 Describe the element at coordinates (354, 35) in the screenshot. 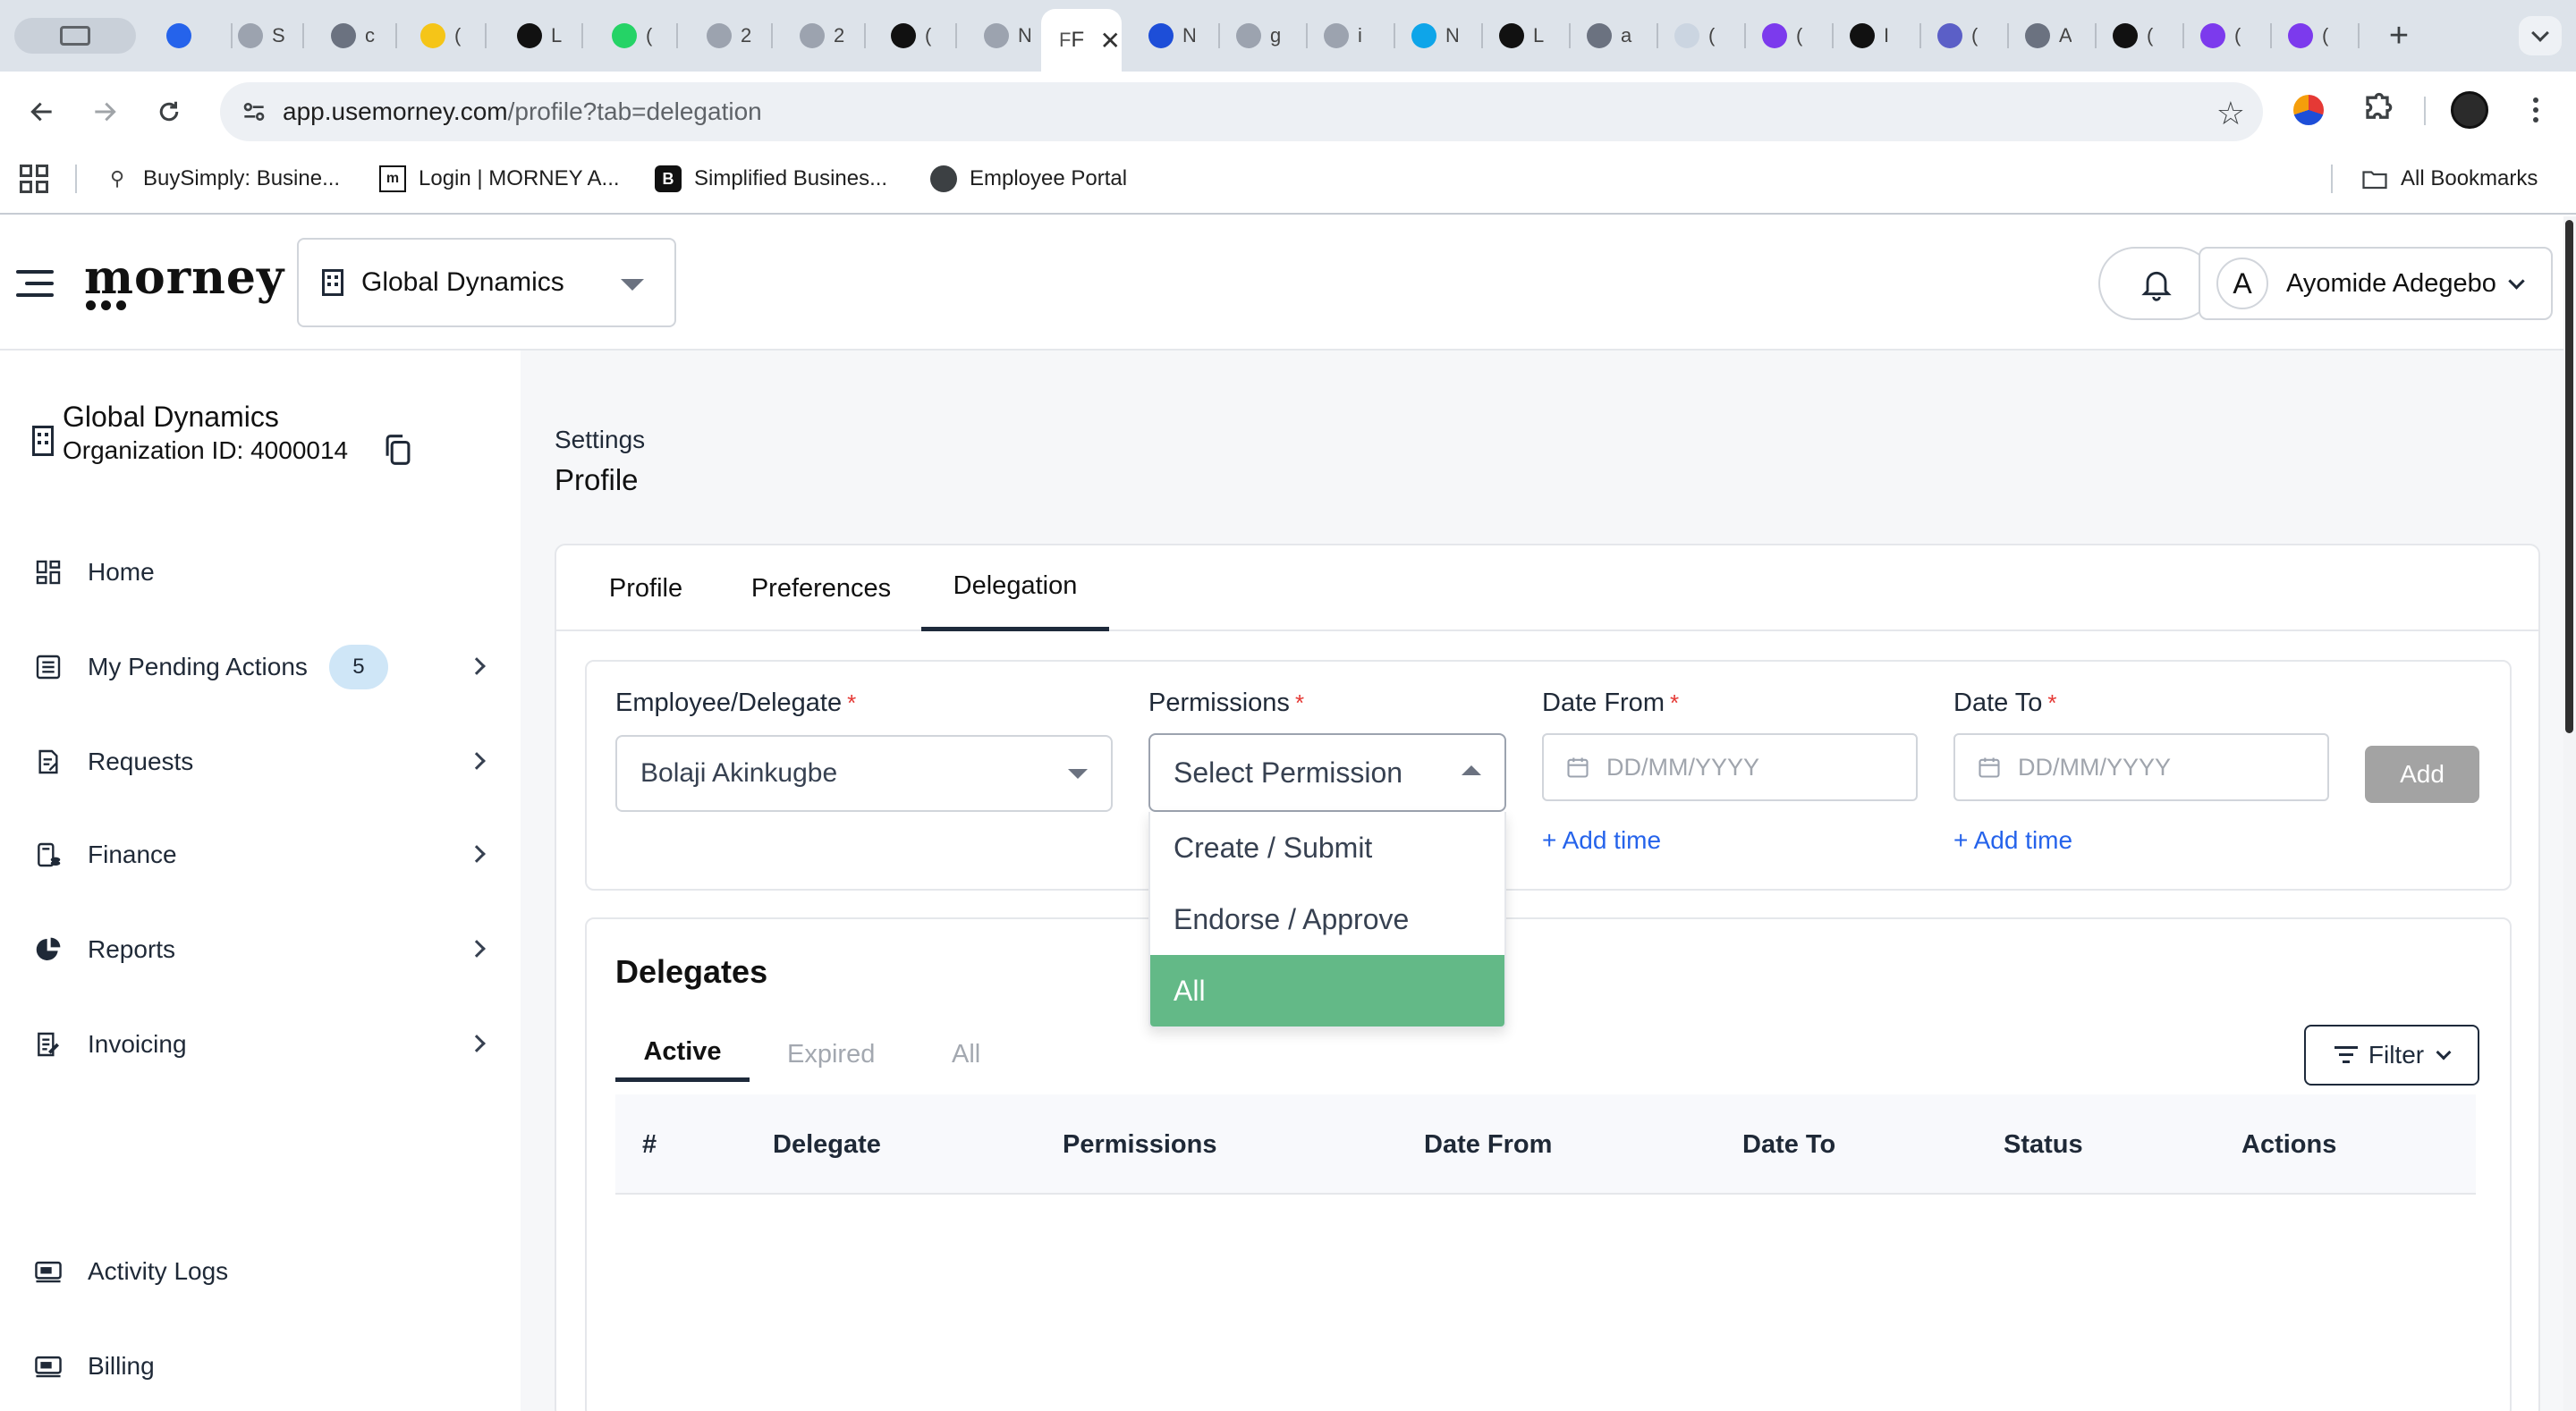

I see `browser-tab: c` at that location.